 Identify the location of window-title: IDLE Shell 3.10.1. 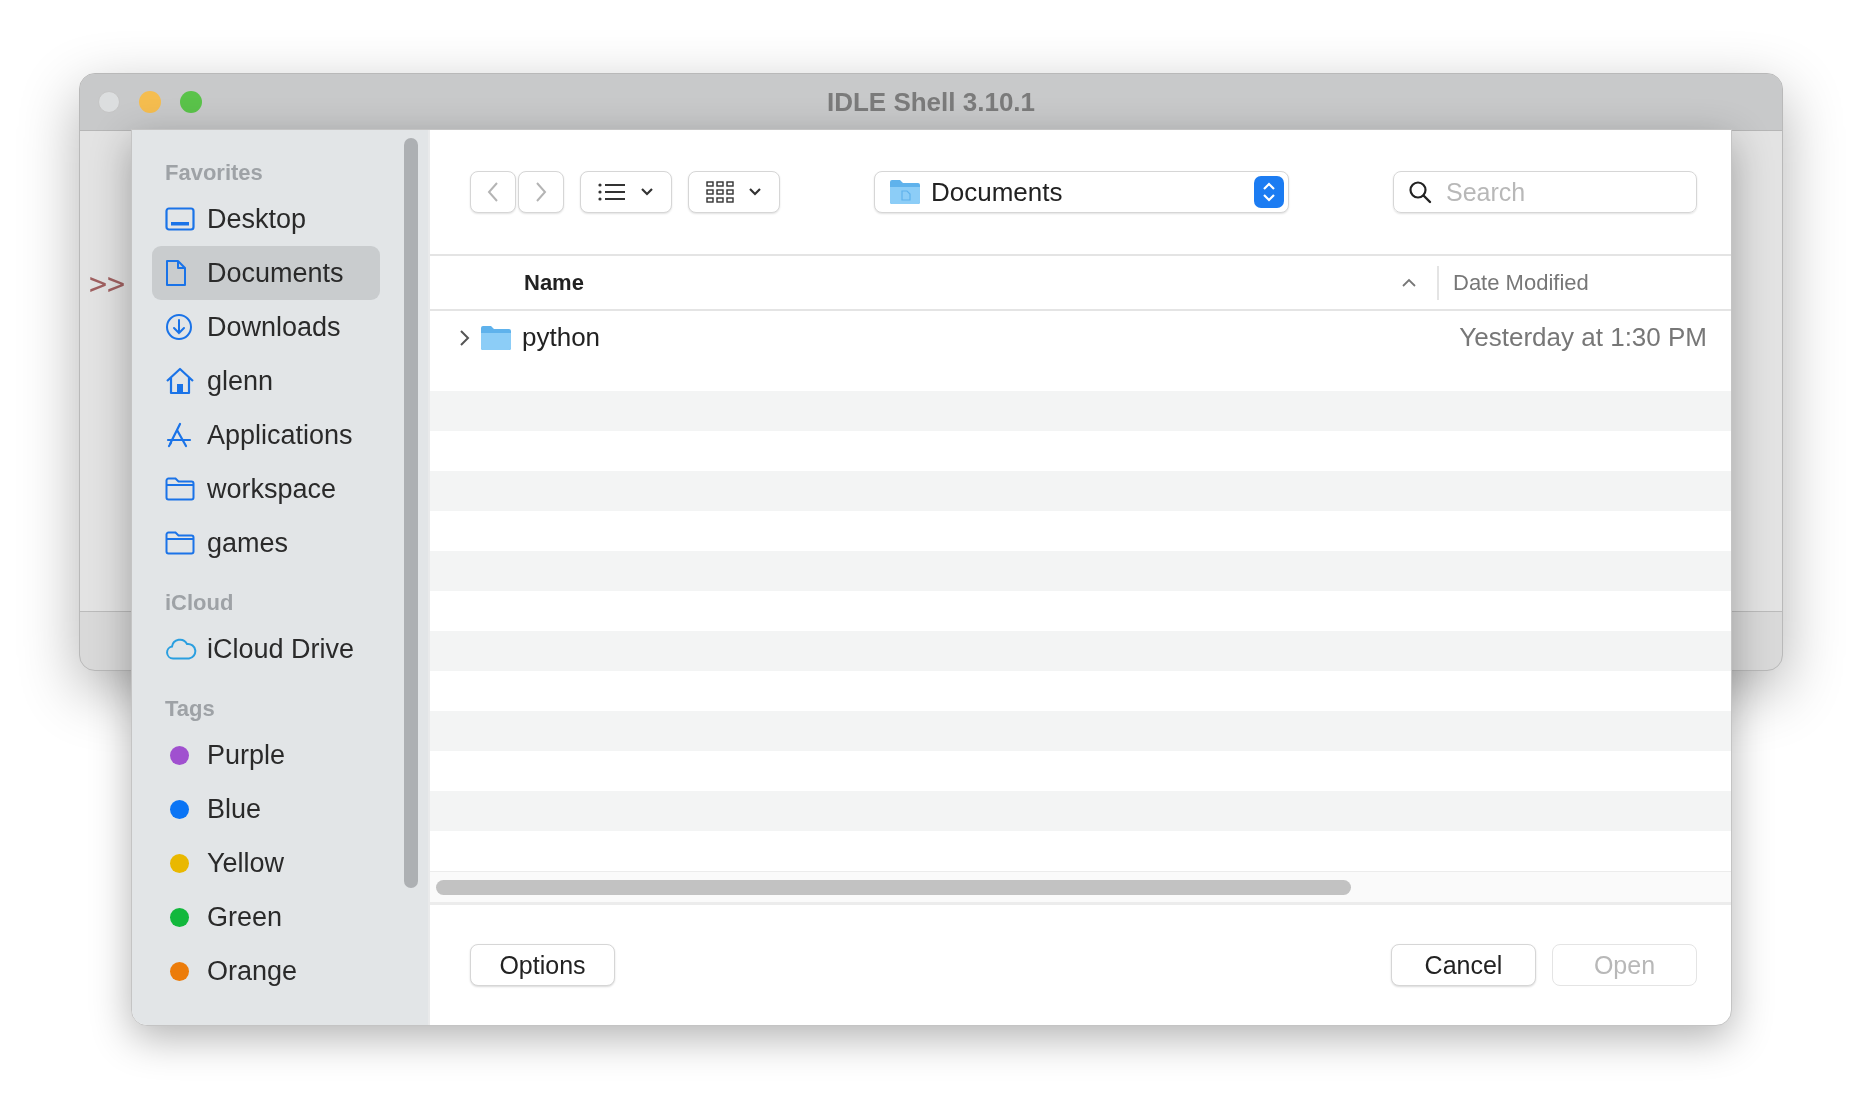
(931, 102).